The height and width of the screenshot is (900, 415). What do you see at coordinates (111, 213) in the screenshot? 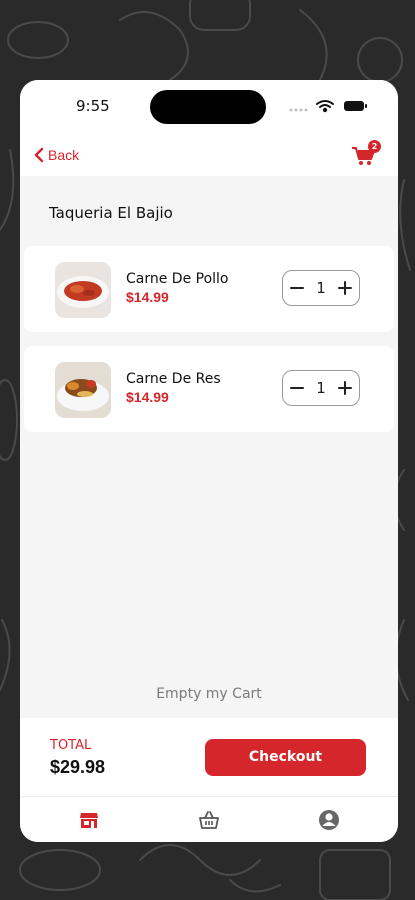
I see `store-name: Taqueria El Bajio` at bounding box center [111, 213].